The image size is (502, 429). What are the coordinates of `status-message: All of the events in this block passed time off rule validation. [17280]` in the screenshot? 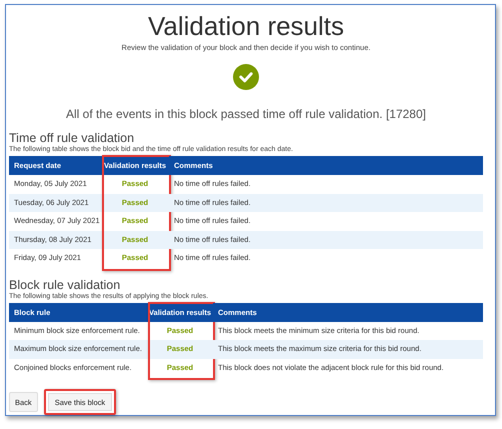 It's located at (246, 114).